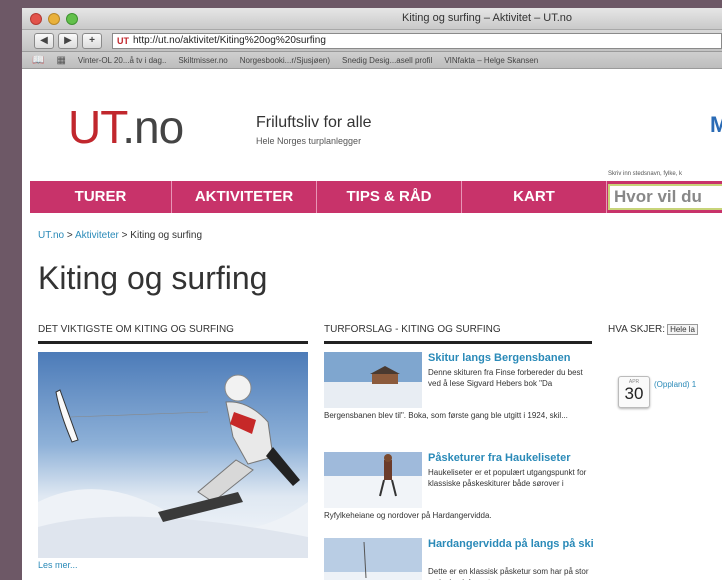 Image resolution: width=722 pixels, height=580 pixels. Describe the element at coordinates (139, 414) in the screenshot. I see `kite-line` at that location.